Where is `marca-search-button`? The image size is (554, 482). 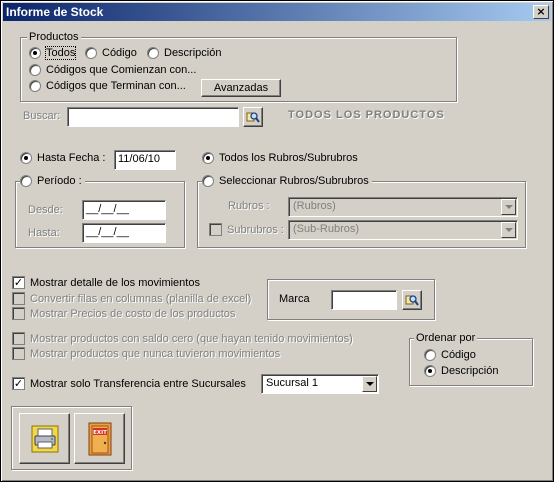
marca-search-button is located at coordinates (412, 300).